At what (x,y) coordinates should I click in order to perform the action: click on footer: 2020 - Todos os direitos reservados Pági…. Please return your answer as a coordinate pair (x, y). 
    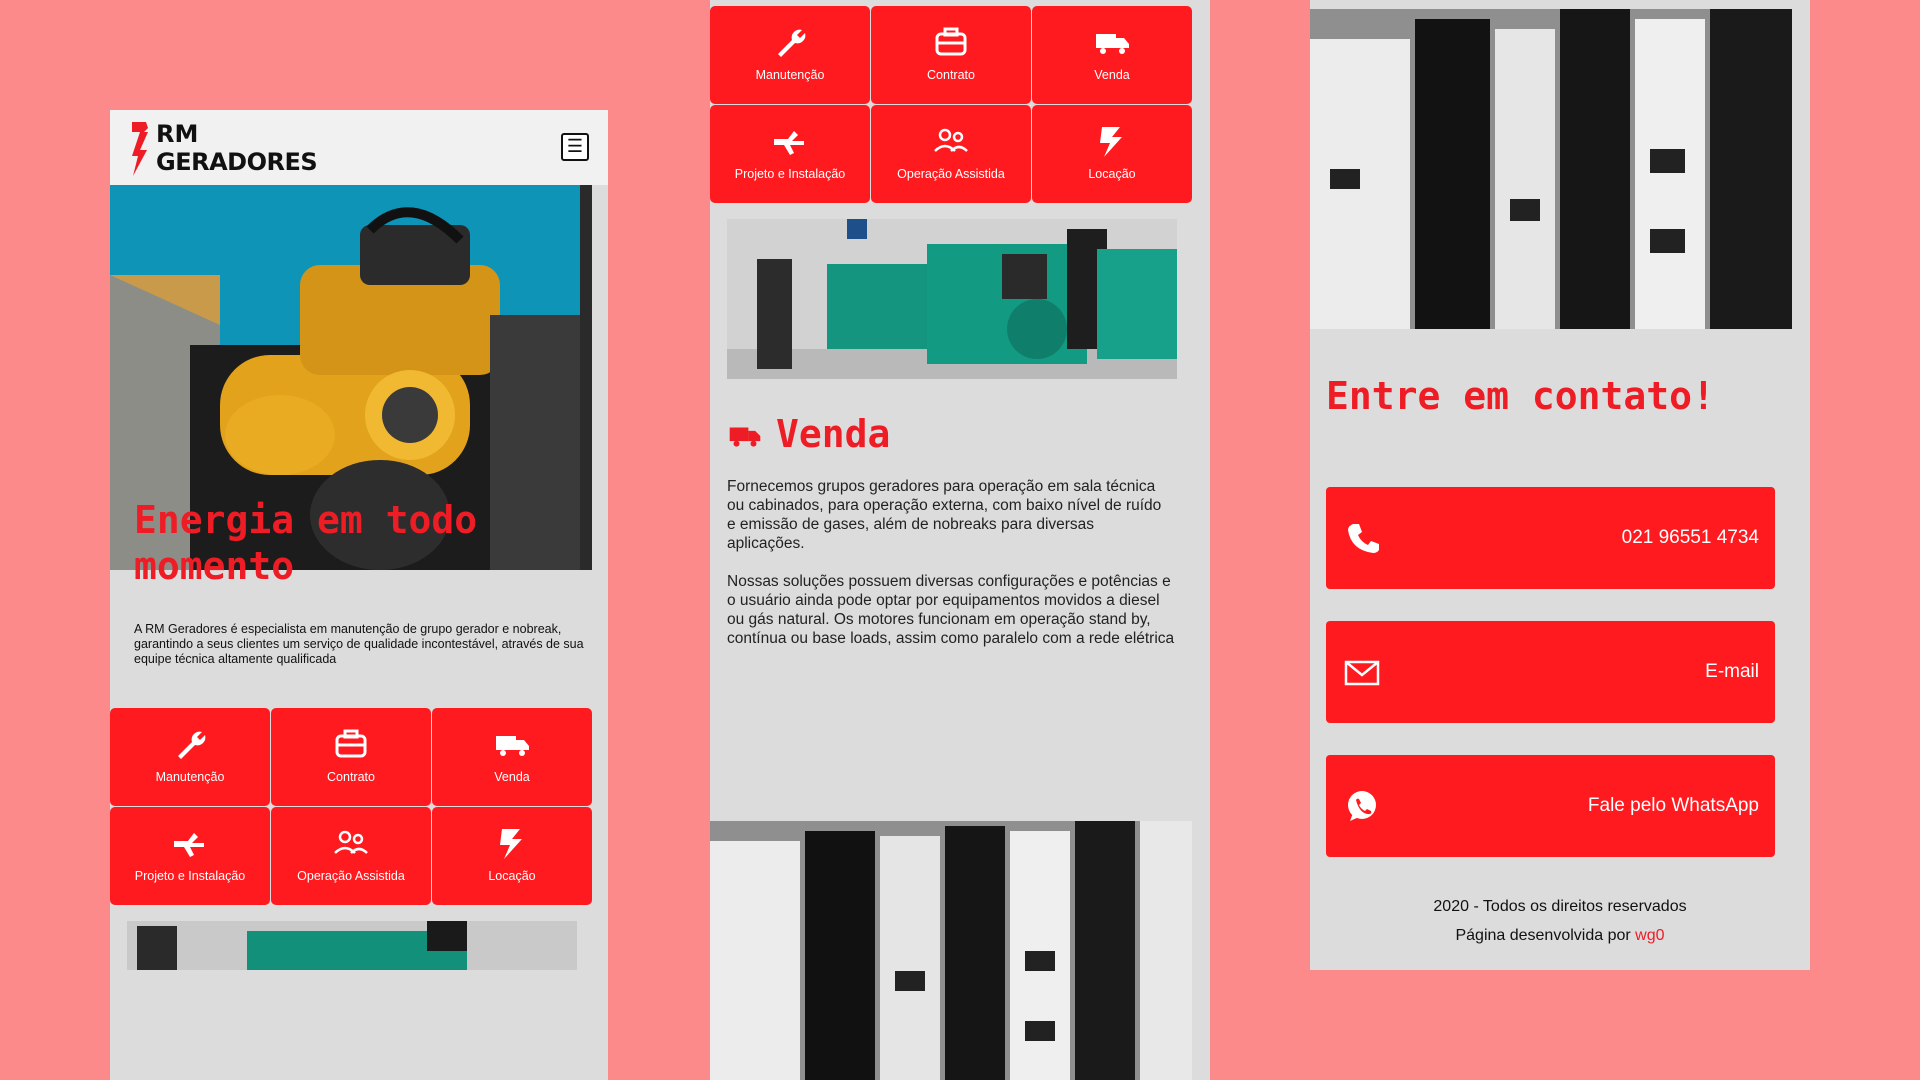
    Looking at the image, I should click on (1560, 921).